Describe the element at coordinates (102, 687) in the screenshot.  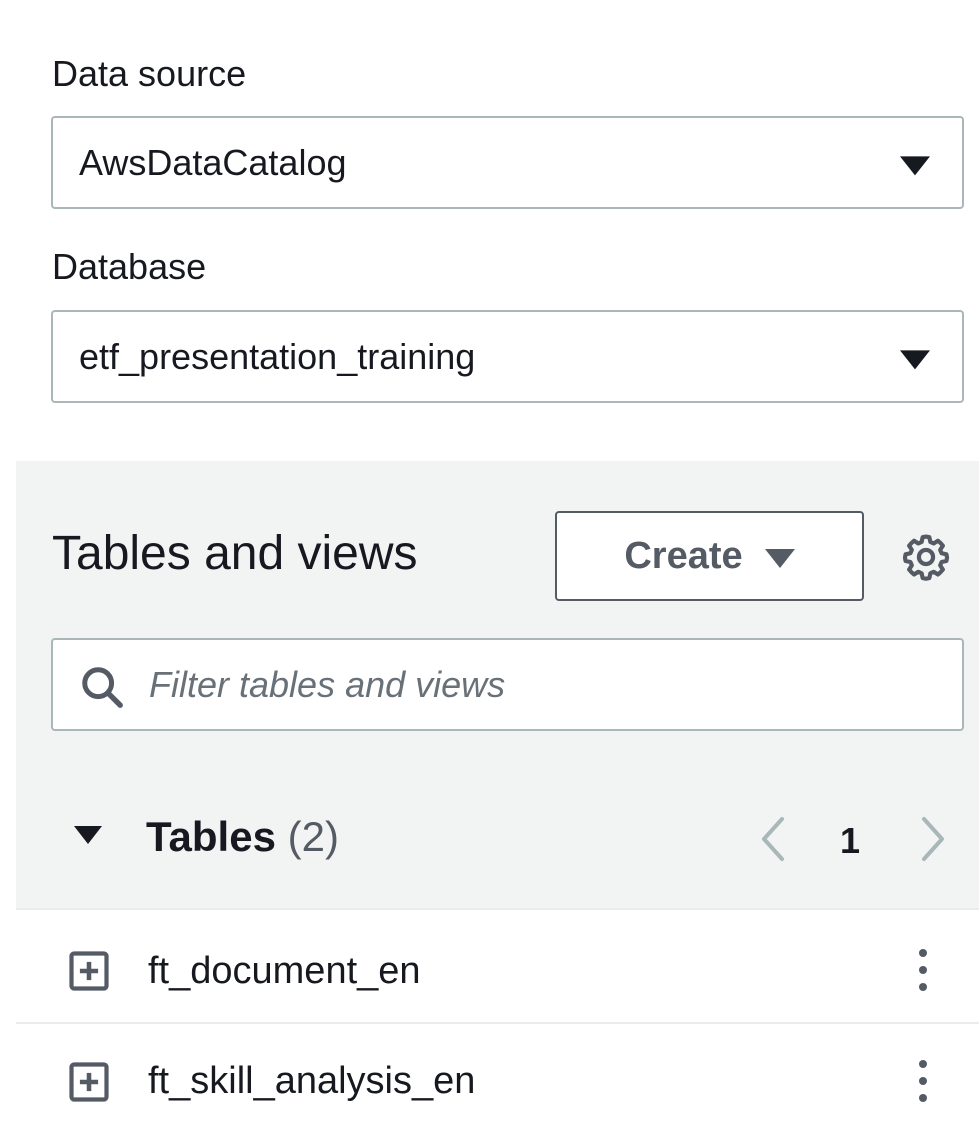
I see `search-icon` at that location.